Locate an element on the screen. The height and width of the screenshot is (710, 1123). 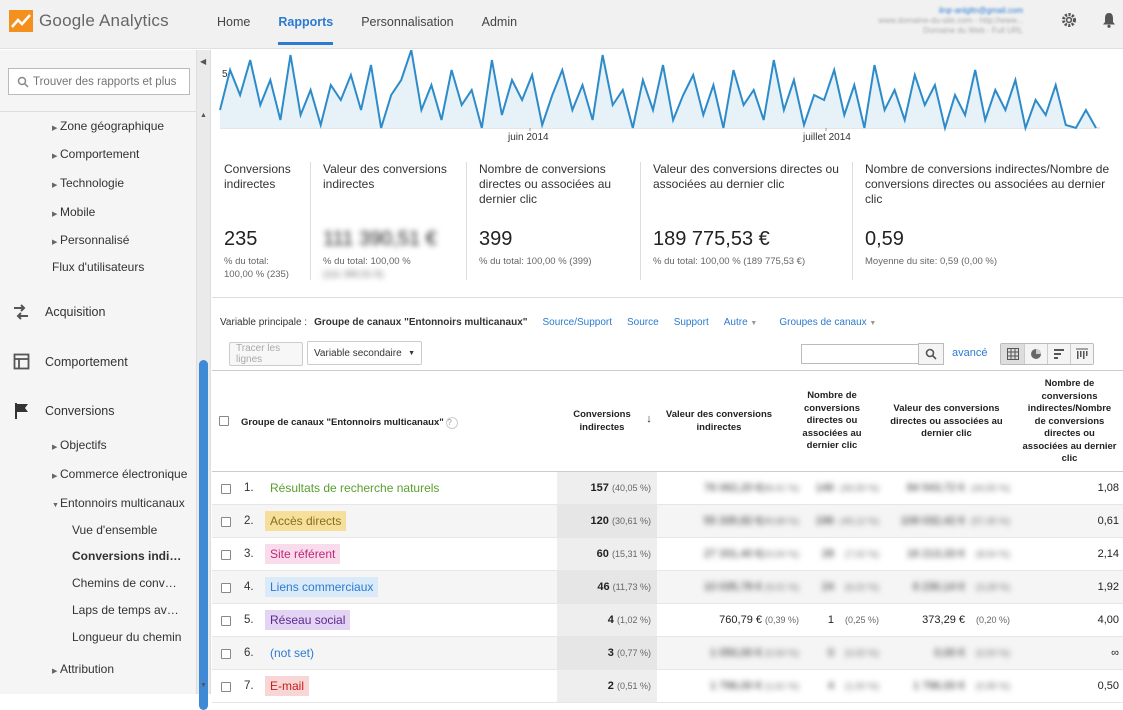
scroll-up-icon: ▲ is located at coordinates (203, 115).